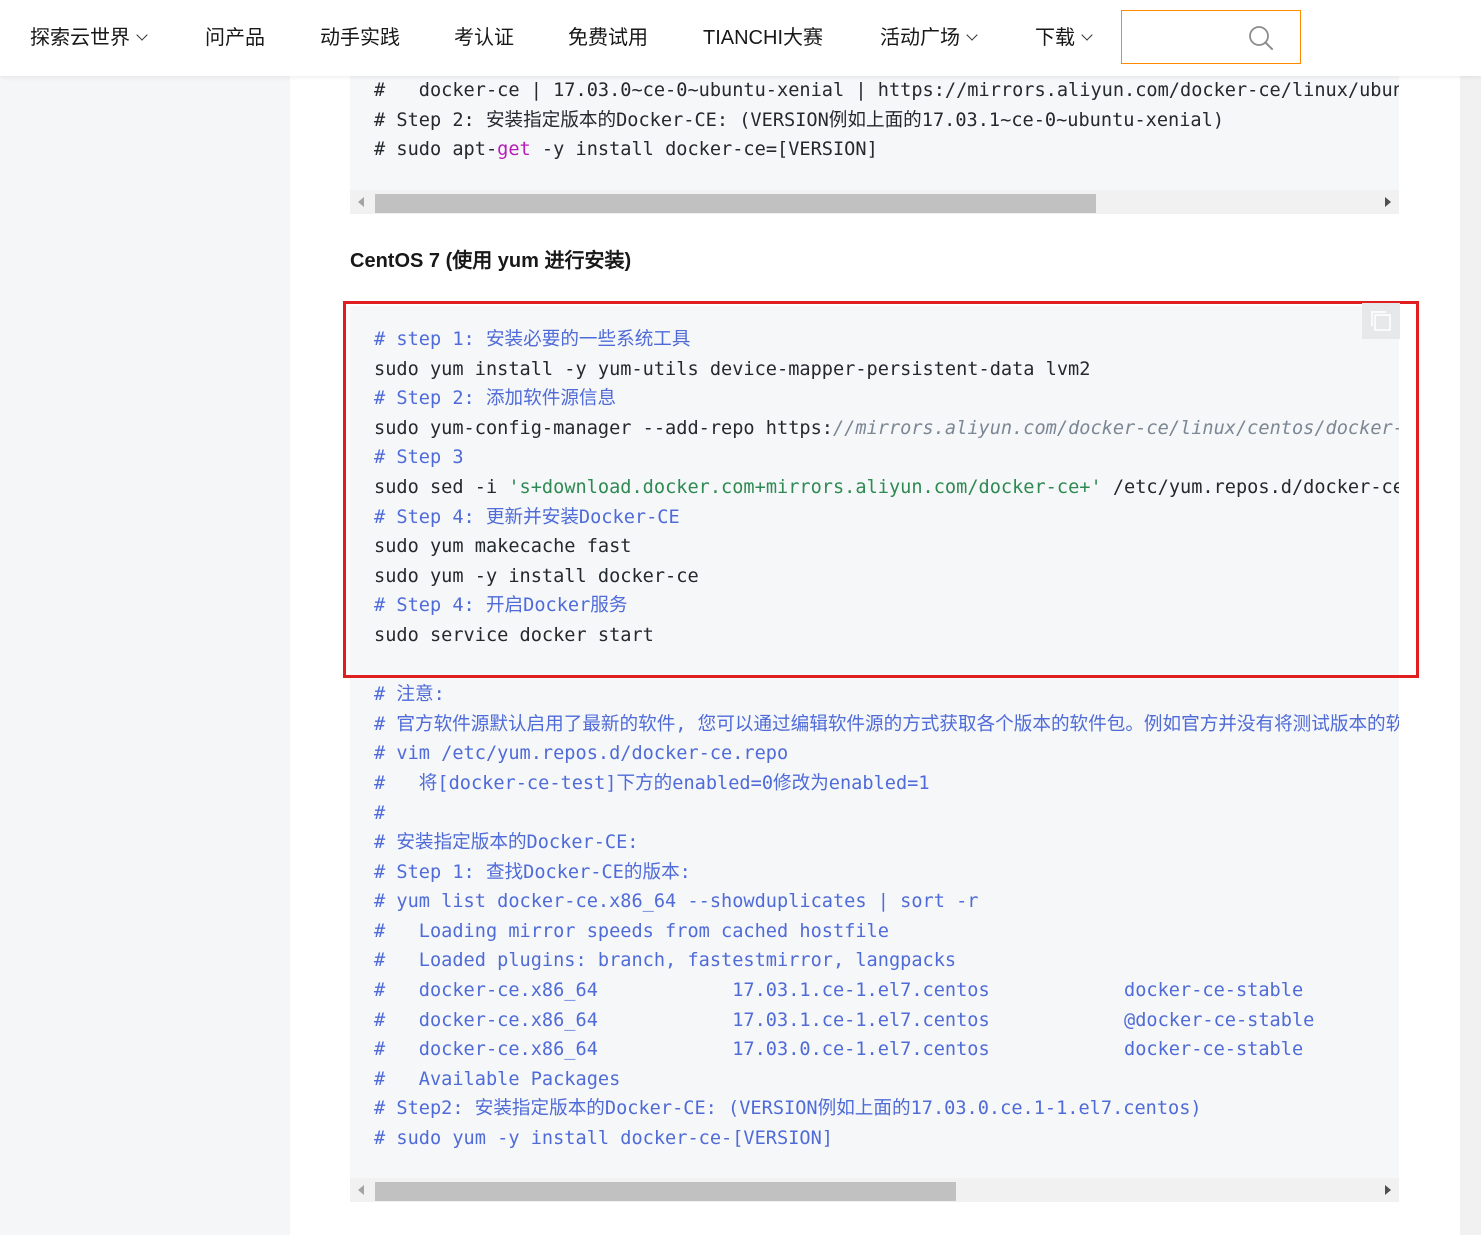 The height and width of the screenshot is (1235, 1481). What do you see at coordinates (886, 547) in the screenshot?
I see `code-line: sudo yum makecache fast` at bounding box center [886, 547].